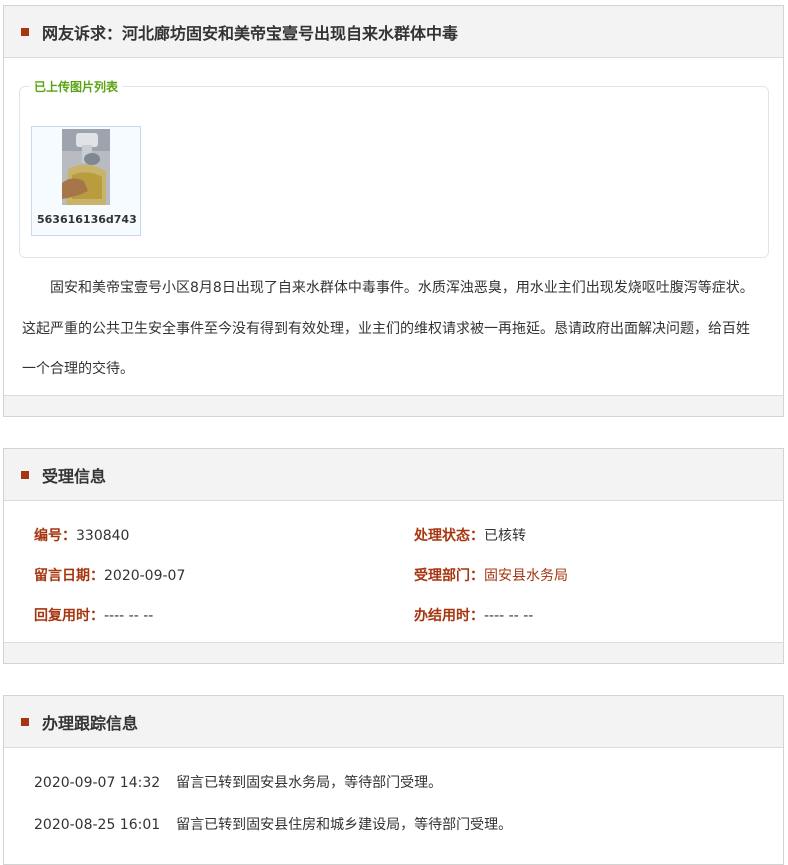 This screenshot has height=865, width=788. What do you see at coordinates (103, 536) in the screenshot?
I see `number-value: 330840` at bounding box center [103, 536].